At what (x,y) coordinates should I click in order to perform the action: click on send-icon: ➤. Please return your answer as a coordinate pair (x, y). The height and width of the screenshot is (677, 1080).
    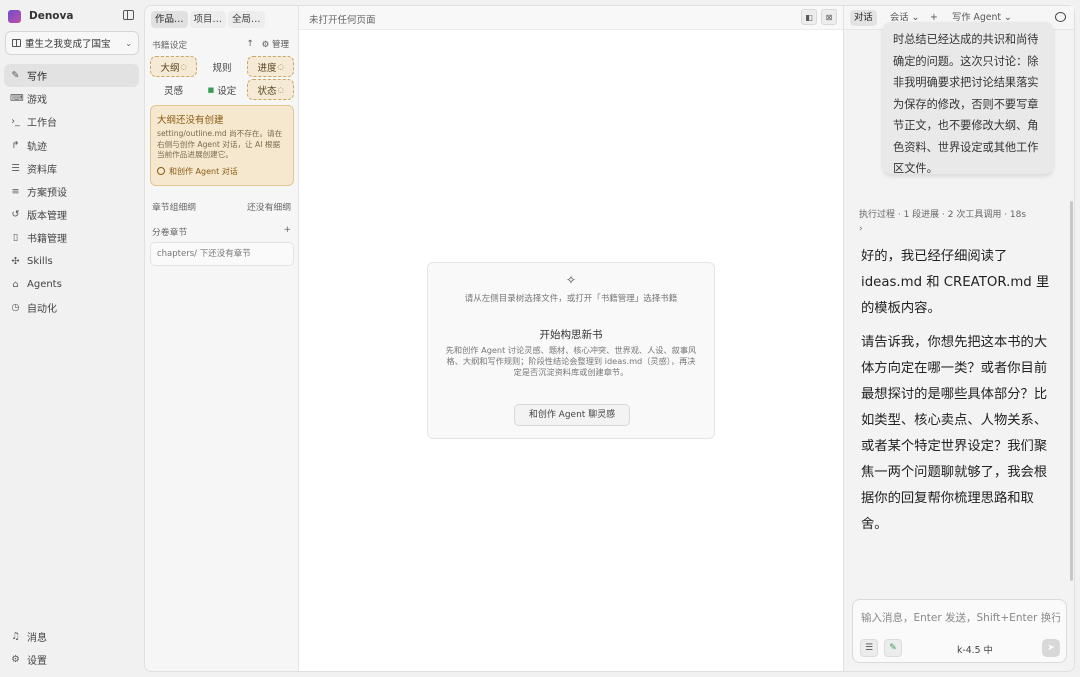
    Looking at the image, I should click on (1051, 648).